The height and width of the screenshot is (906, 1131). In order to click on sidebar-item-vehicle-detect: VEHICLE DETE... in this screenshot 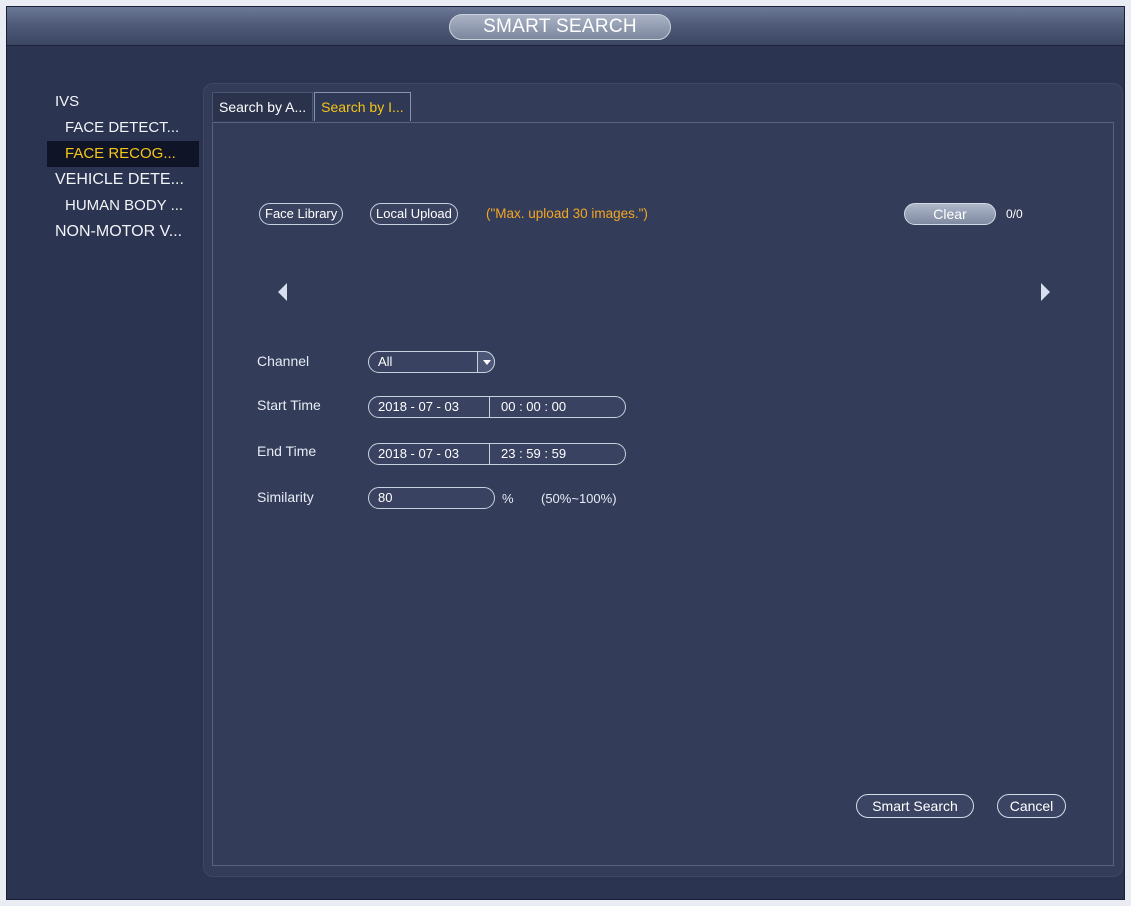, I will do `click(123, 180)`.